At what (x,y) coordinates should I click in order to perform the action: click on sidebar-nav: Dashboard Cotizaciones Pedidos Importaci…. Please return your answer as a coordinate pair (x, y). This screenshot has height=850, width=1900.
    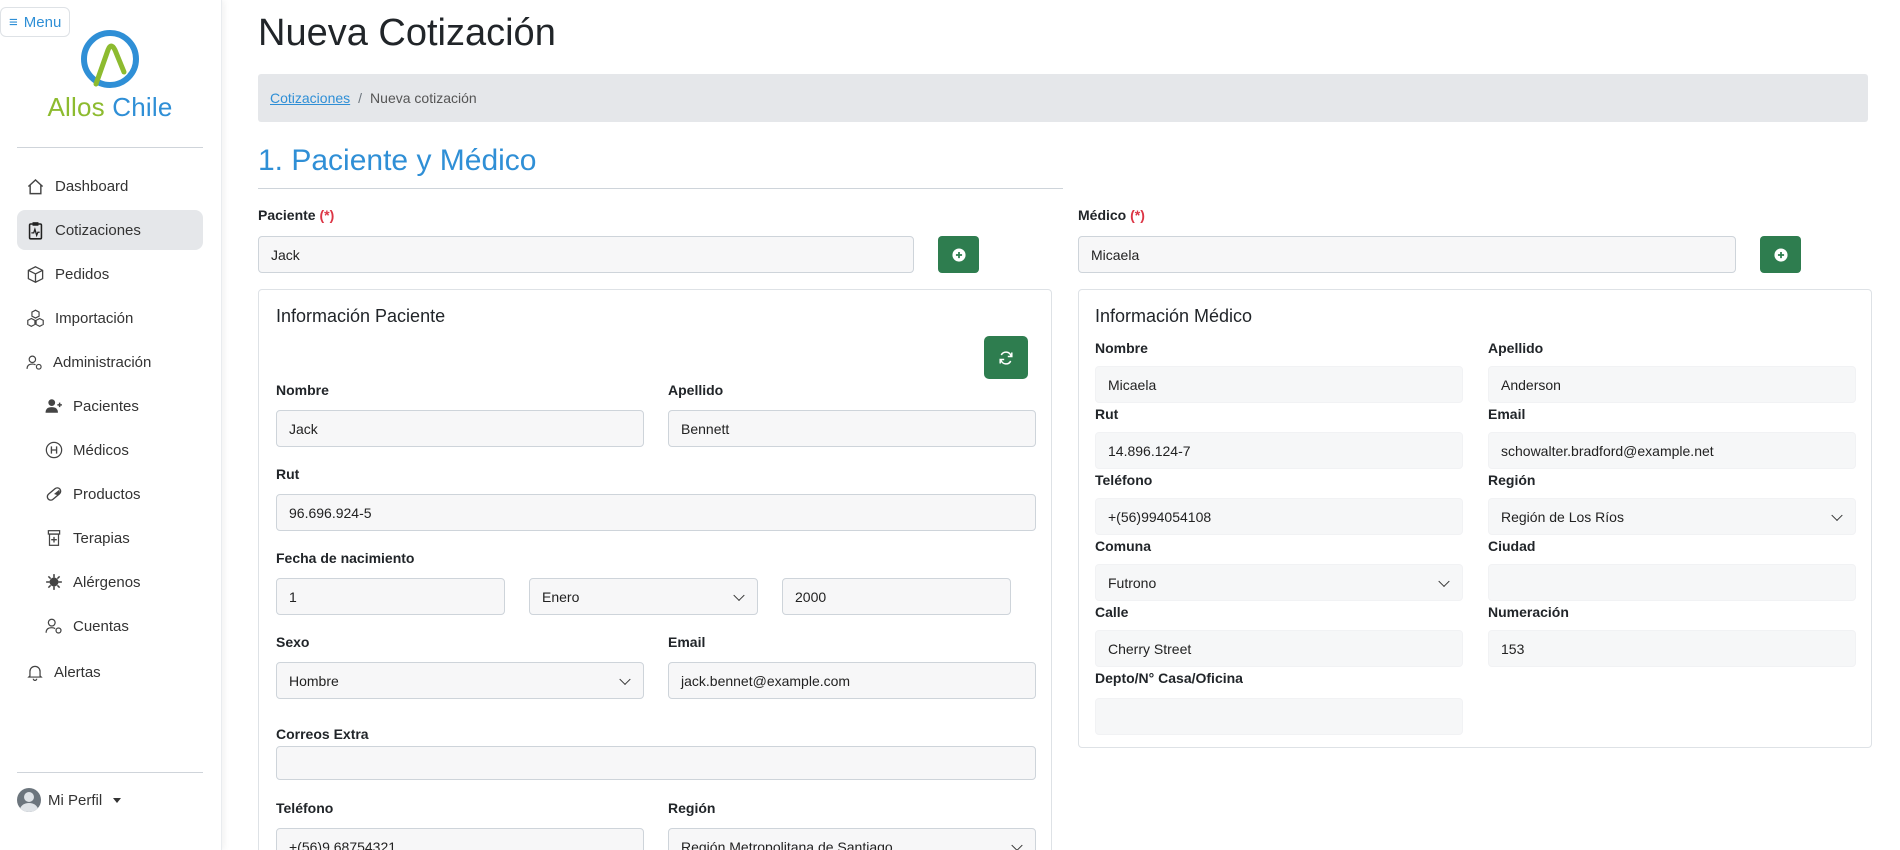
    Looking at the image, I should click on (110, 431).